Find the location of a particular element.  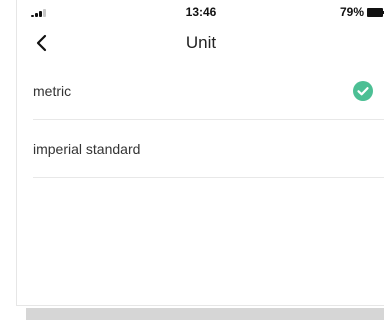

status-bar: 13:46 79% is located at coordinates (200, 13).